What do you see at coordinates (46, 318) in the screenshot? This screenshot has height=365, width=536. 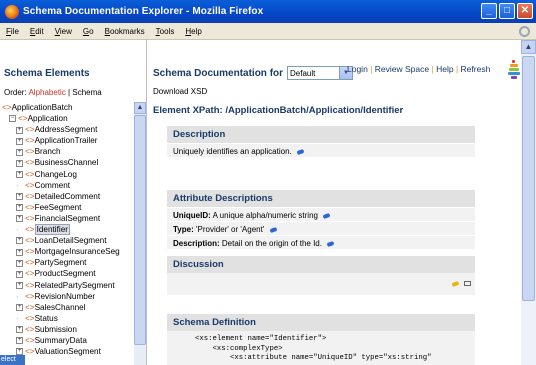 I see `tree-item-label: Status` at bounding box center [46, 318].